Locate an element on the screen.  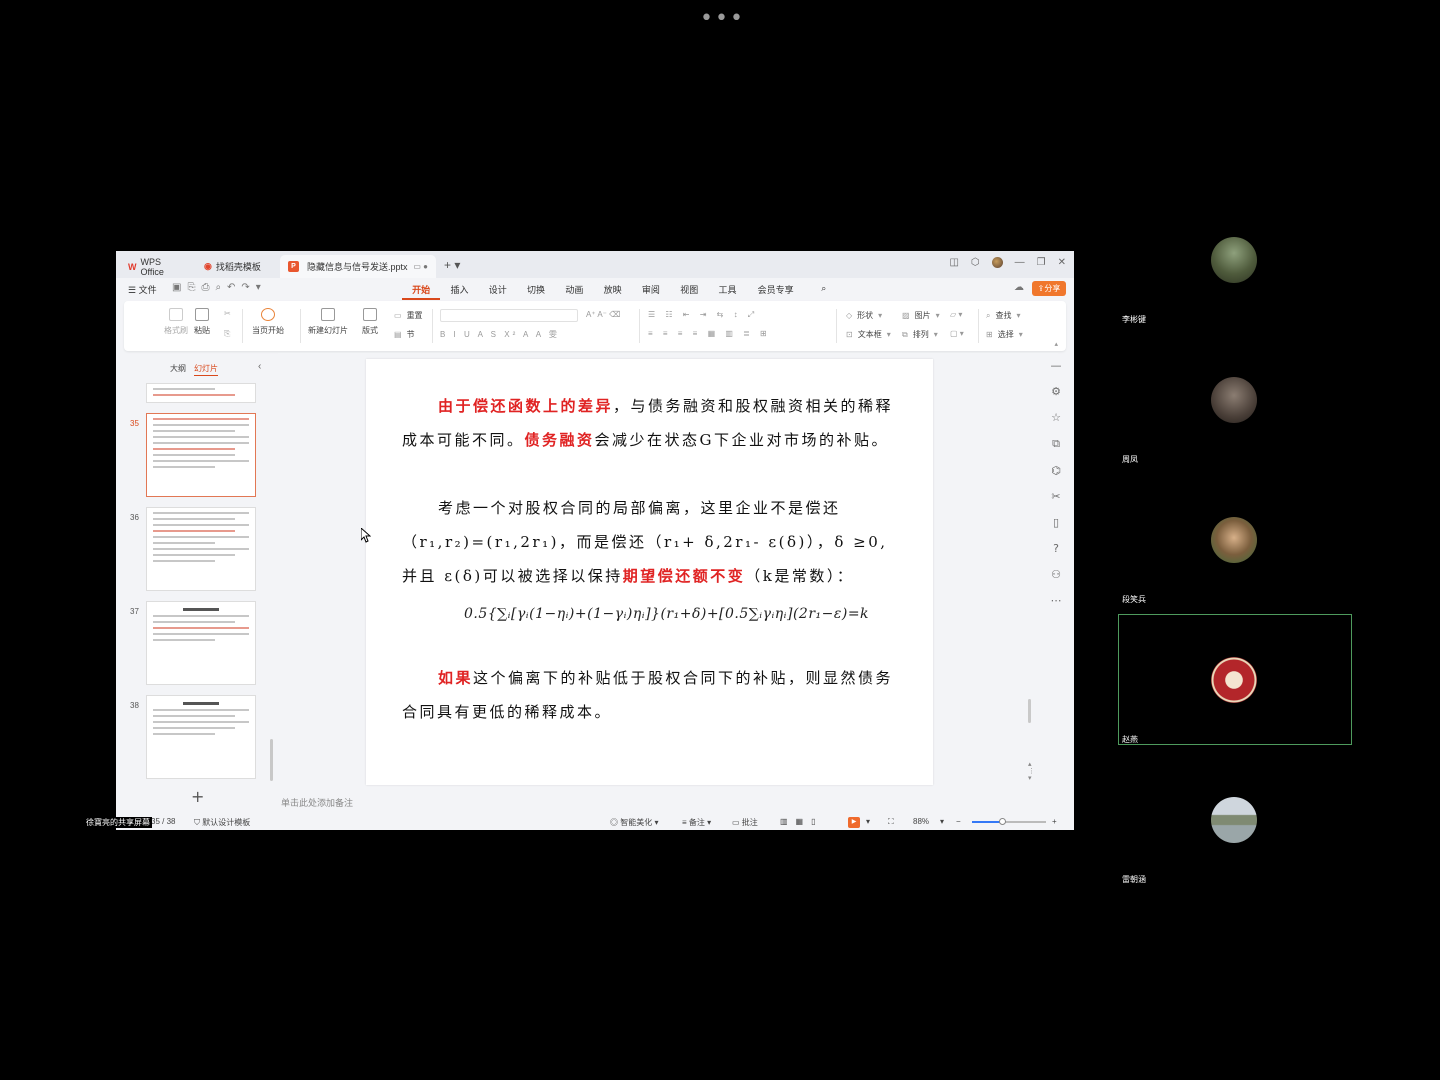
collapse-sidebar-icon: — is located at coordinates (1056, 365).